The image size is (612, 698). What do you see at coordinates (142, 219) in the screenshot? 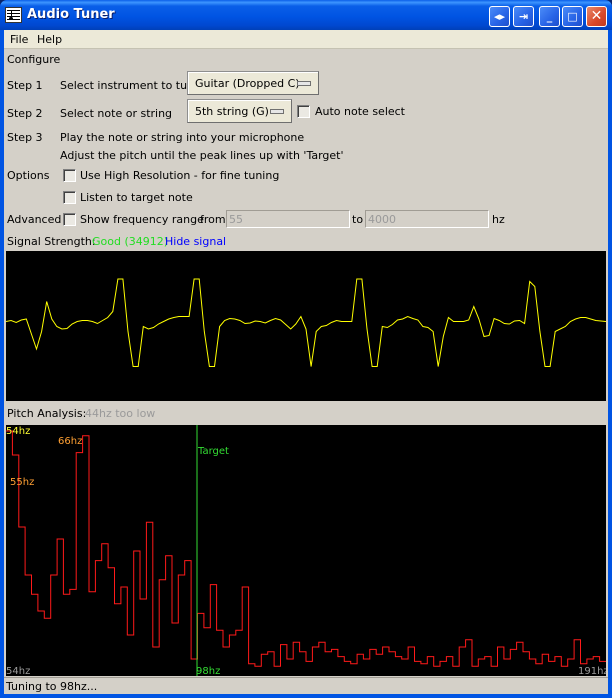
I see `show-frequency-range-label: Show frequency range` at bounding box center [142, 219].